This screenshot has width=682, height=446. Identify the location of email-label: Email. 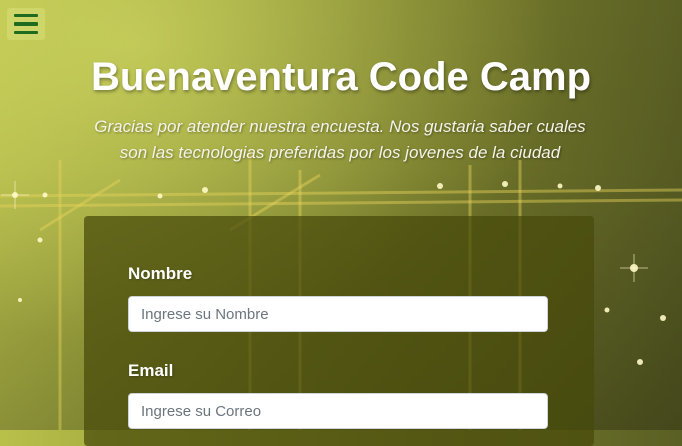
(151, 370).